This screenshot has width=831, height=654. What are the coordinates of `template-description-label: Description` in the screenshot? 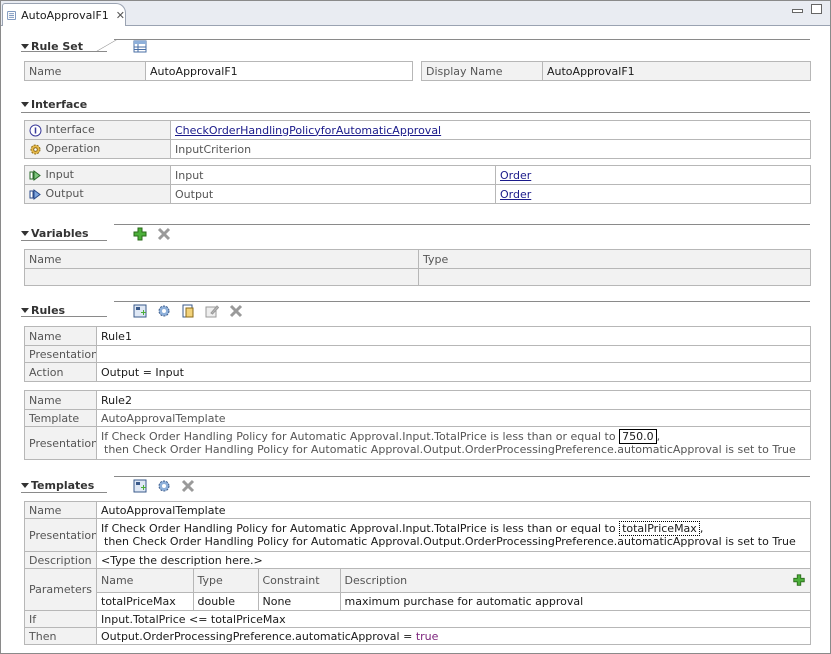 It's located at (60, 560).